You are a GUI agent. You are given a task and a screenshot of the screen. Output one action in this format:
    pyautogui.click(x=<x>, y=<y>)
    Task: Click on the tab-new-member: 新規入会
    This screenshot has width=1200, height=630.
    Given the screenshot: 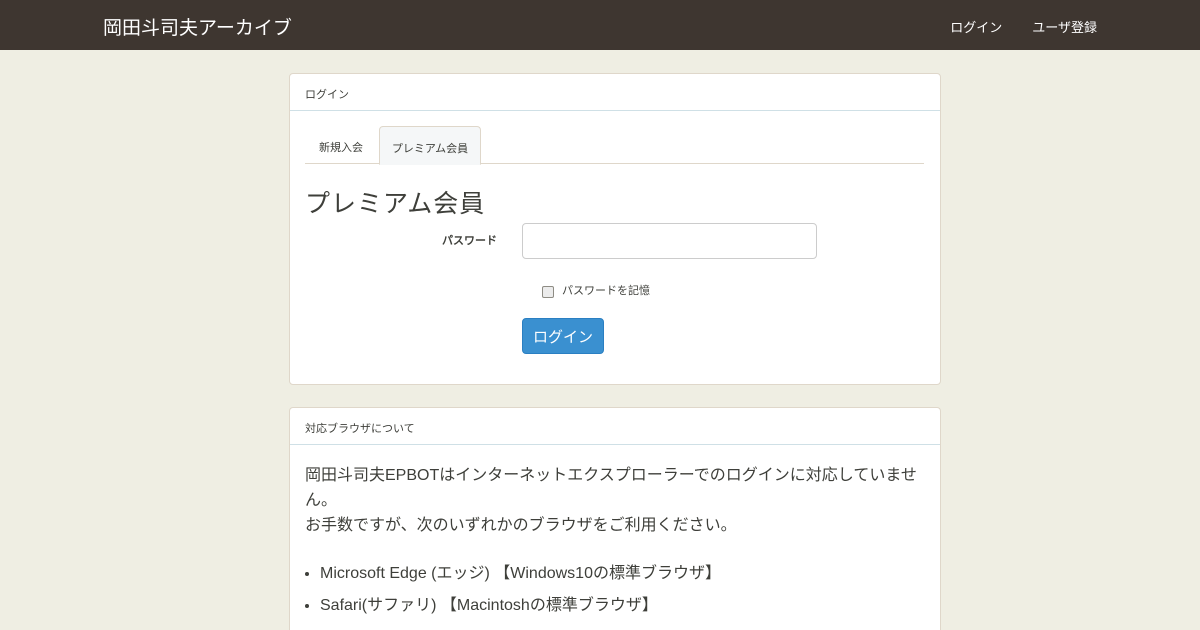 What is the action you would take?
    pyautogui.click(x=341, y=145)
    